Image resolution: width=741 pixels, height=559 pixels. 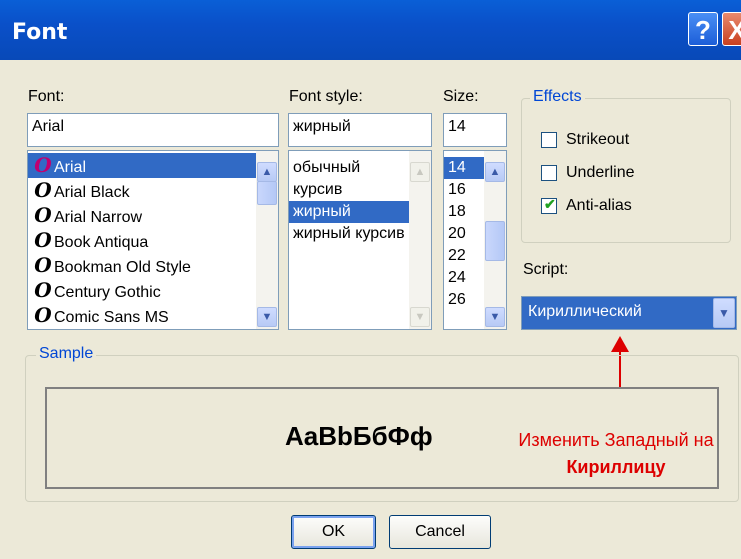 I want to click on font-list-item: O Century Gothic, so click(x=142, y=290).